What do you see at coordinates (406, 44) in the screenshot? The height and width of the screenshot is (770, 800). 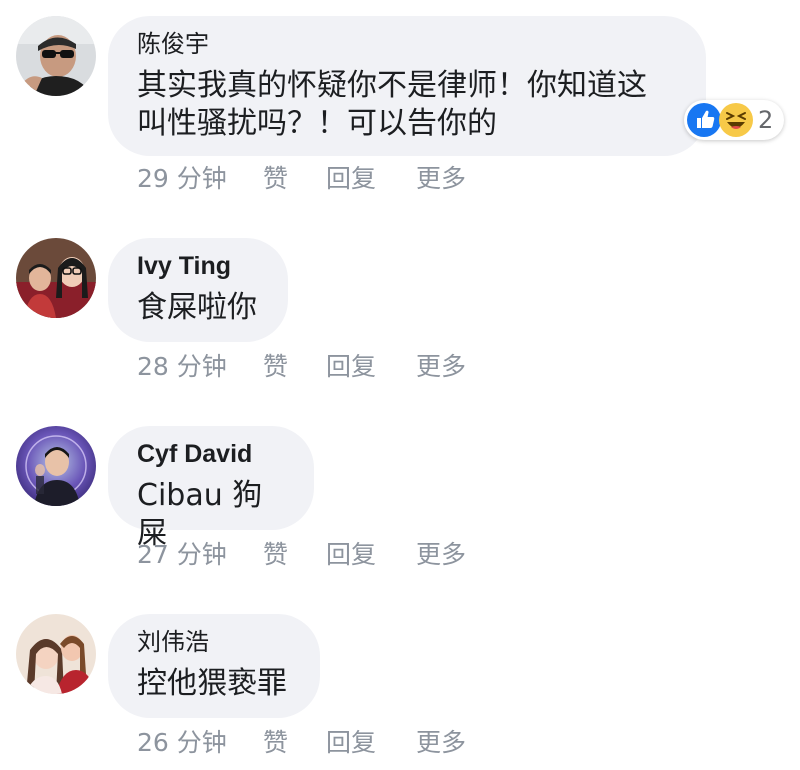 I see `author-name: 陈俊宇` at bounding box center [406, 44].